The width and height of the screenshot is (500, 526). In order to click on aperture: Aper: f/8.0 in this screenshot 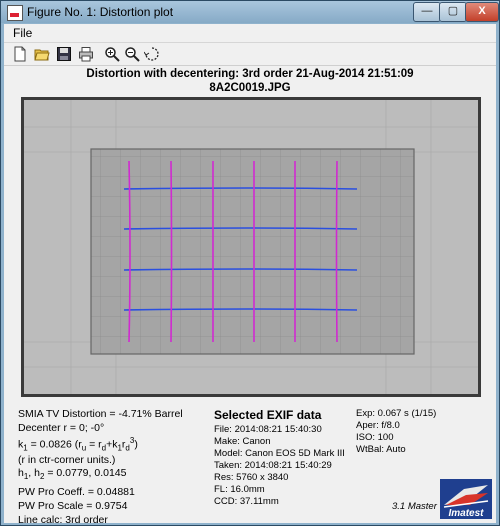, I will do `click(378, 425)`.